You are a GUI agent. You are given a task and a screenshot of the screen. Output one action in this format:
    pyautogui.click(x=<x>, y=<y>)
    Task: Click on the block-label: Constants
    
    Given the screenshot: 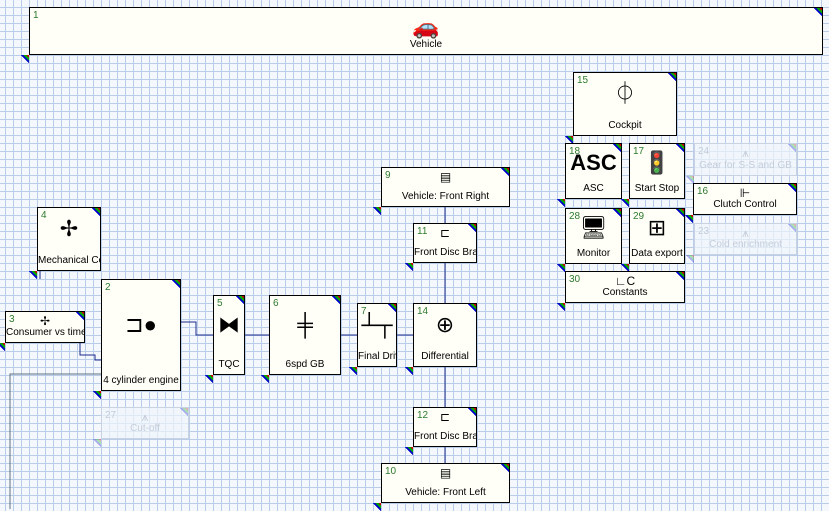 What is the action you would take?
    pyautogui.click(x=625, y=292)
    